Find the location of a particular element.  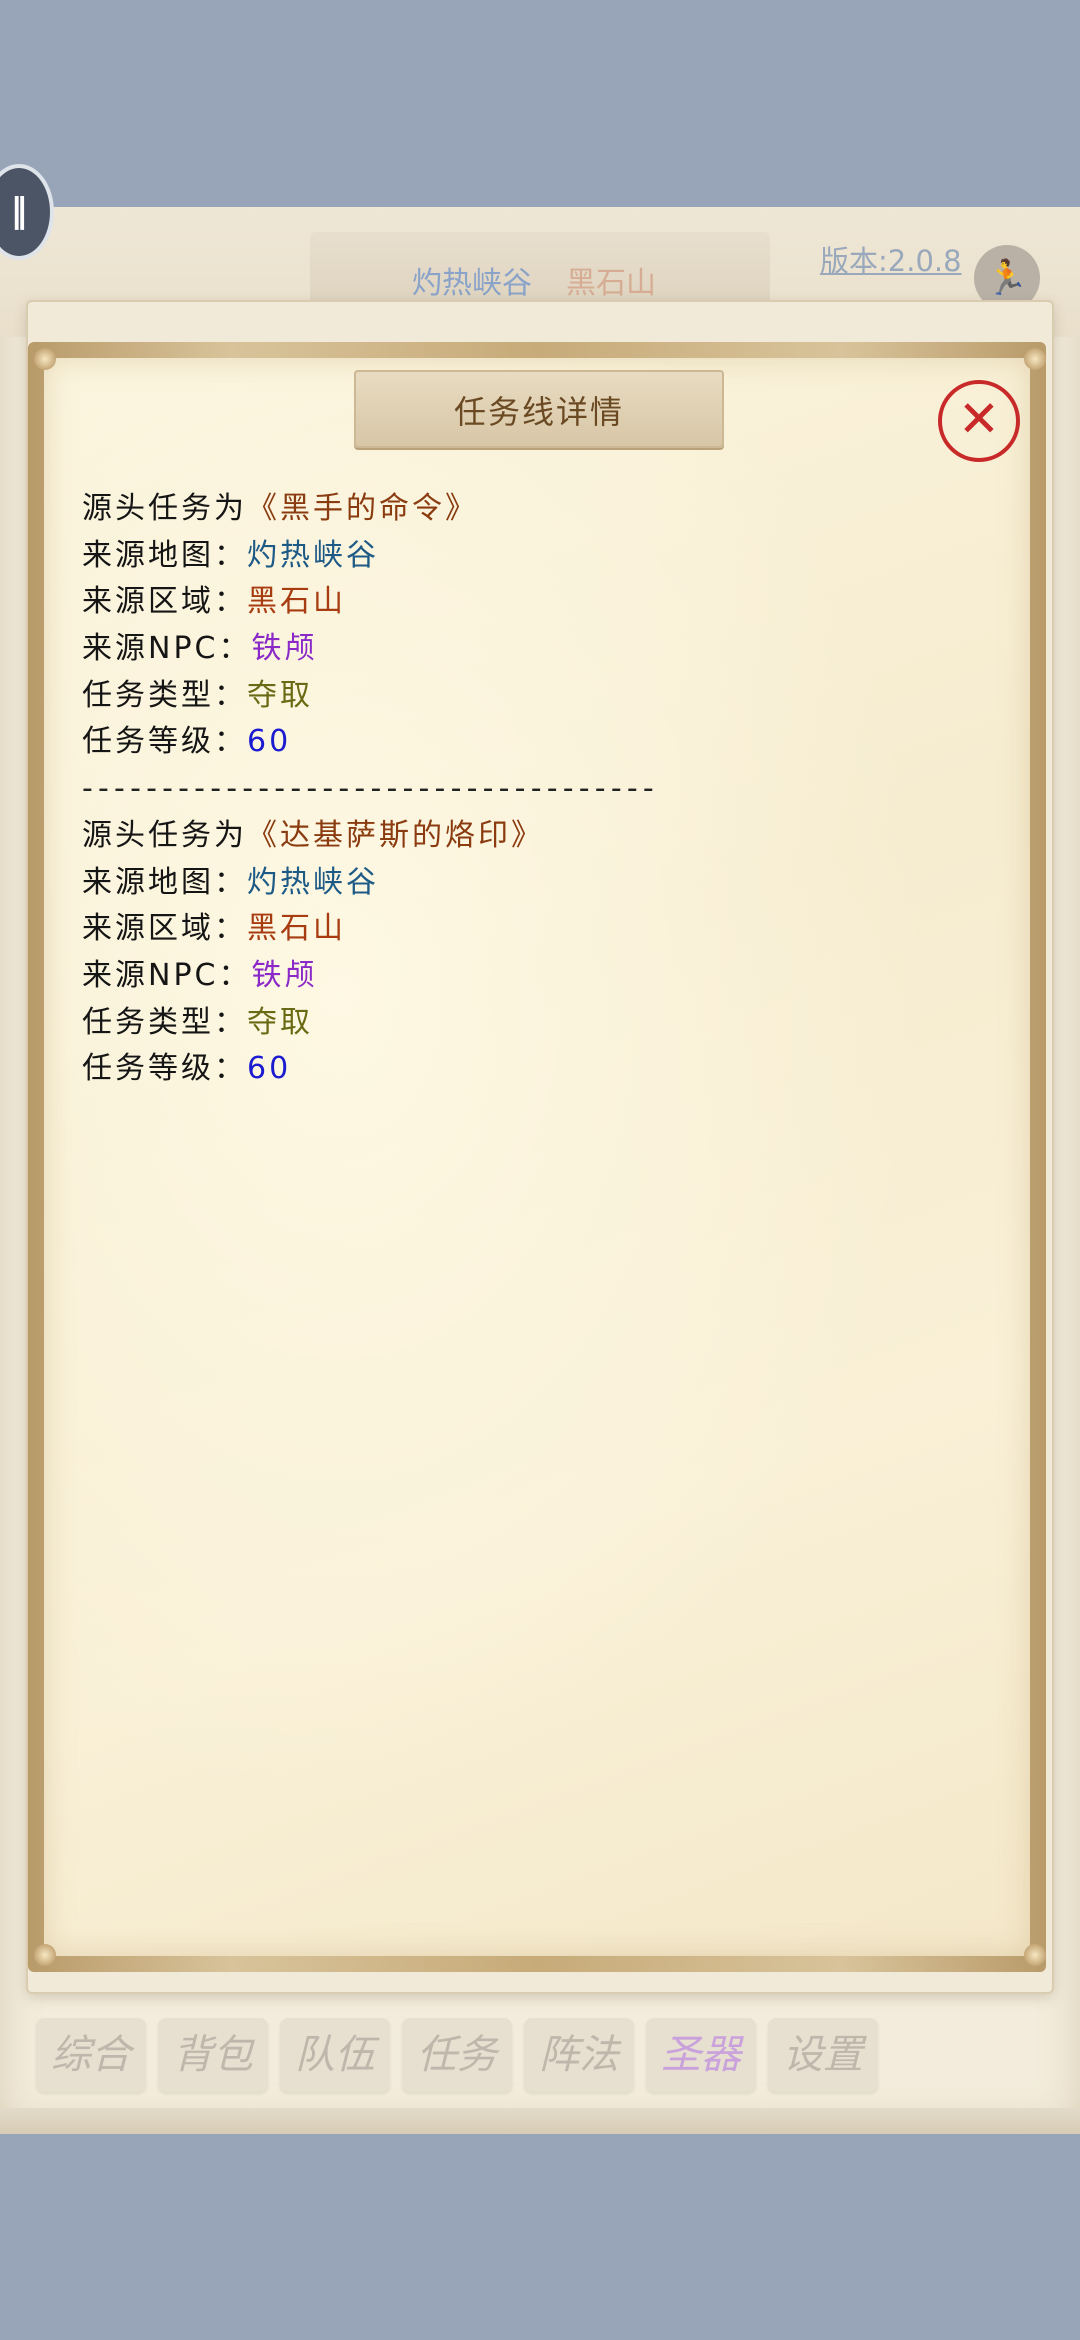

modal-title: 任务线详情 is located at coordinates (538, 412).